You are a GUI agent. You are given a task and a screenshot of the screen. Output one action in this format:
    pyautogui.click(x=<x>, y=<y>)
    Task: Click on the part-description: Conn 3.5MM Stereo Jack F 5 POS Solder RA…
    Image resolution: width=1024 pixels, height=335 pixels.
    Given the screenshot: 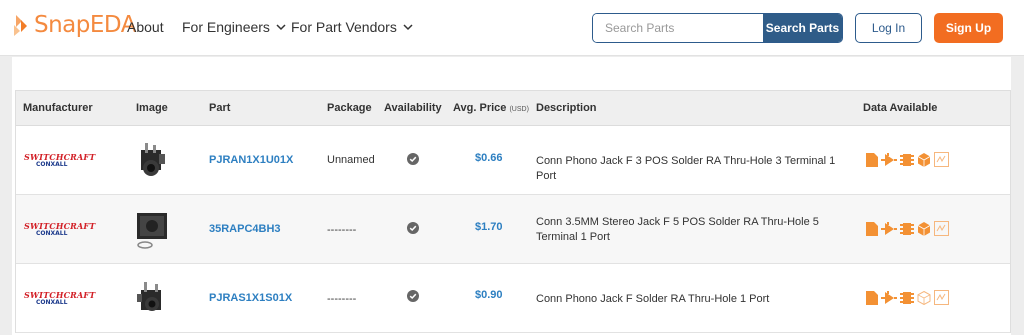 What is the action you would take?
    pyautogui.click(x=677, y=229)
    